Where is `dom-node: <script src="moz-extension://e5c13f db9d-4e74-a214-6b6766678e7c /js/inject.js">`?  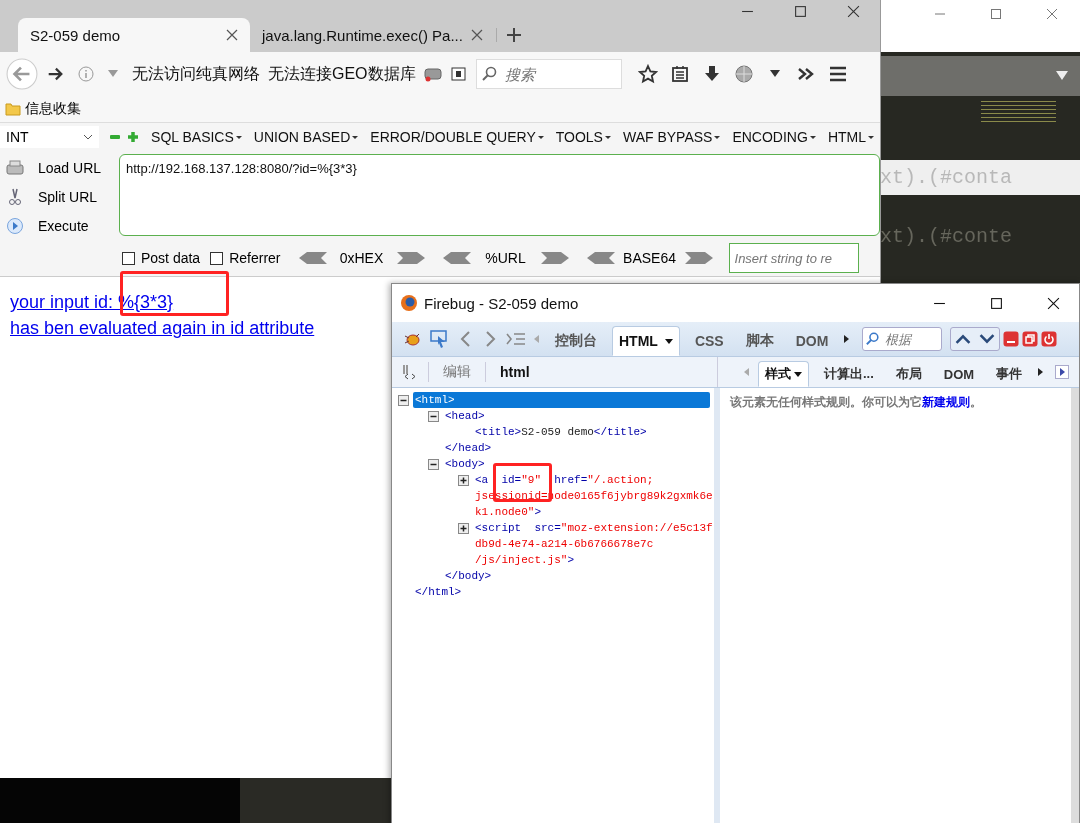
dom-node: <script src="moz-extension://e5c13f db9d-4e74-a214-6b6766678e7c /js/inject.js"> is located at coordinates (594, 544).